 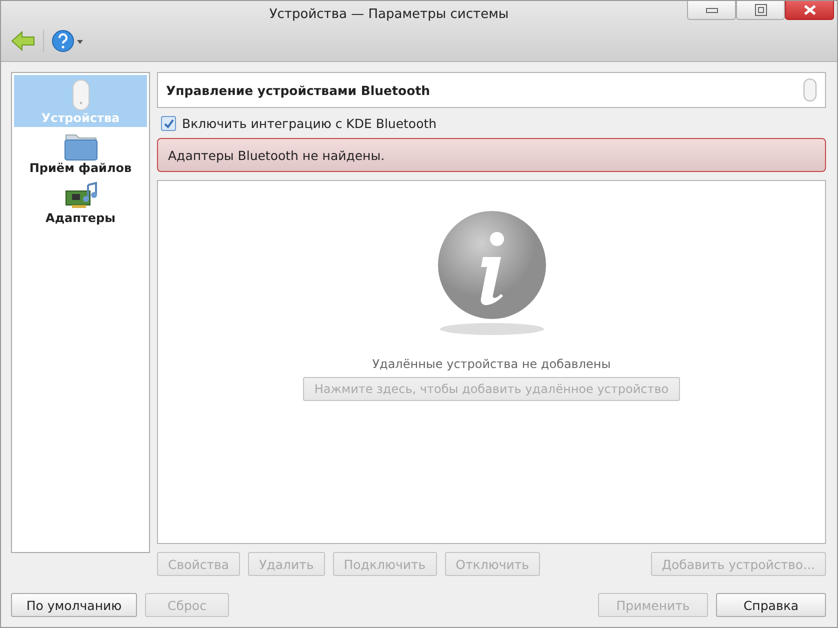 I want to click on checkbox-label: Включить интеграцию с KDE Bluetooth, so click(x=309, y=123).